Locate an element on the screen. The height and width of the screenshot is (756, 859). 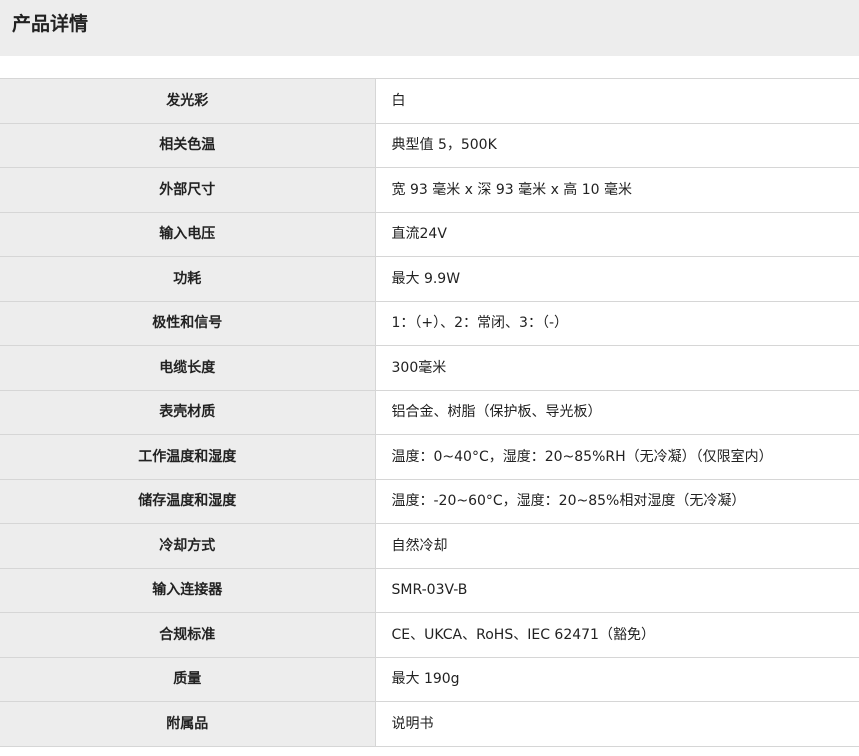
spec-label: 合规标准 is located at coordinates (188, 634).